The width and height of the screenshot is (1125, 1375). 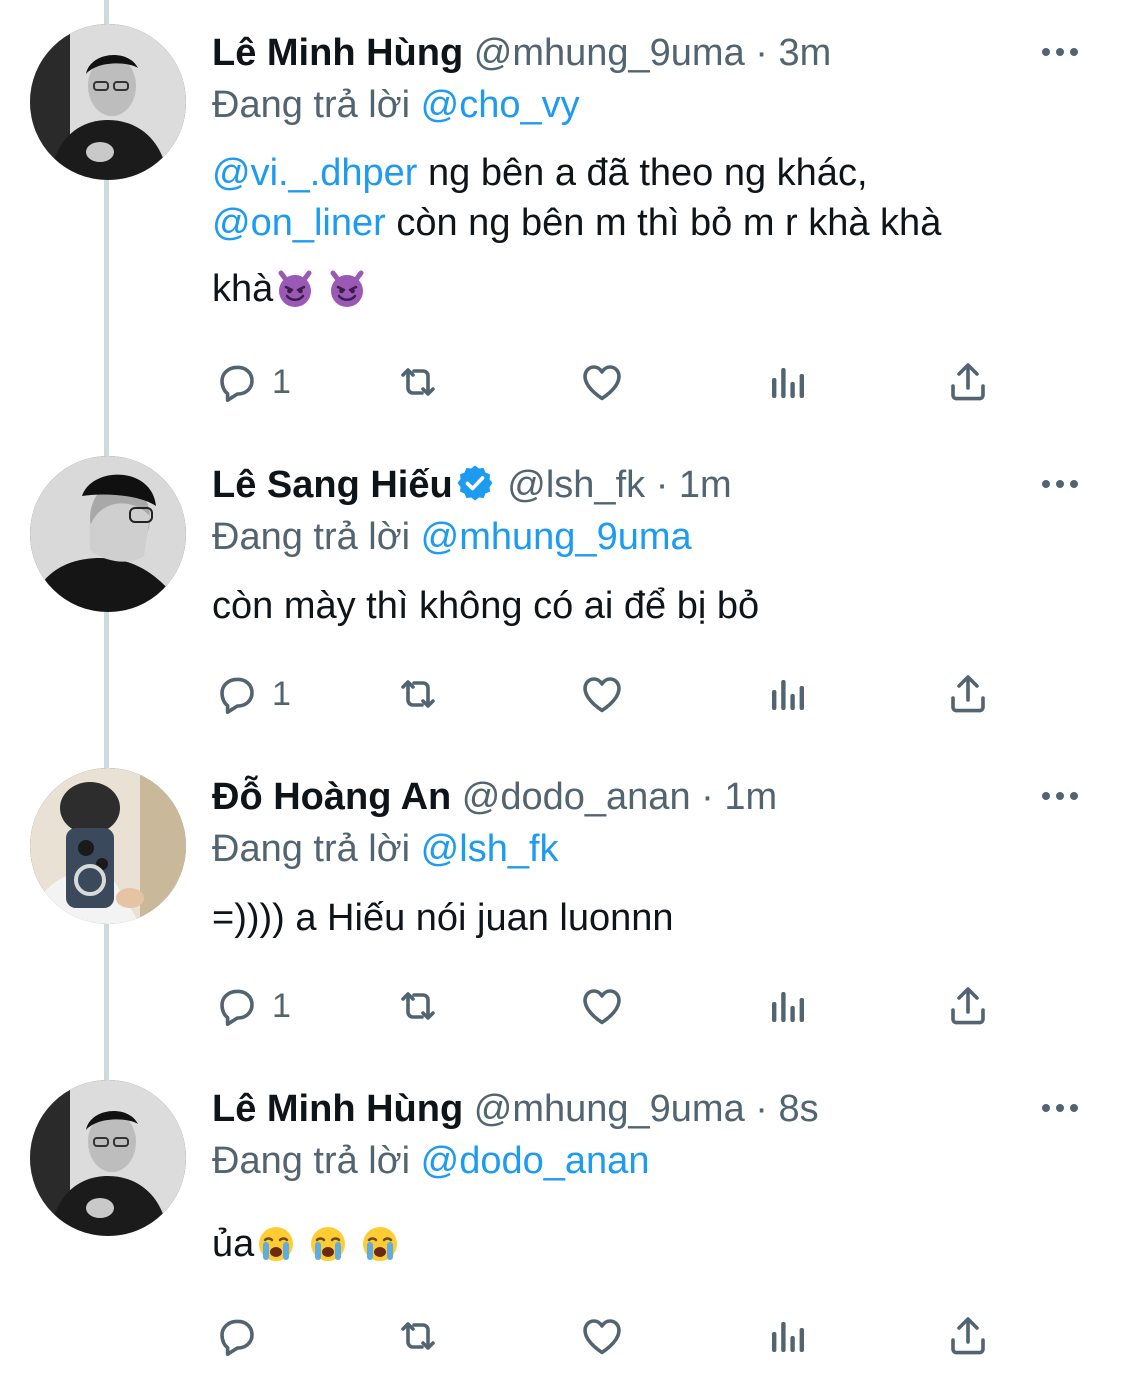 I want to click on replying-to-mention: @mhung_9uma, so click(x=556, y=537).